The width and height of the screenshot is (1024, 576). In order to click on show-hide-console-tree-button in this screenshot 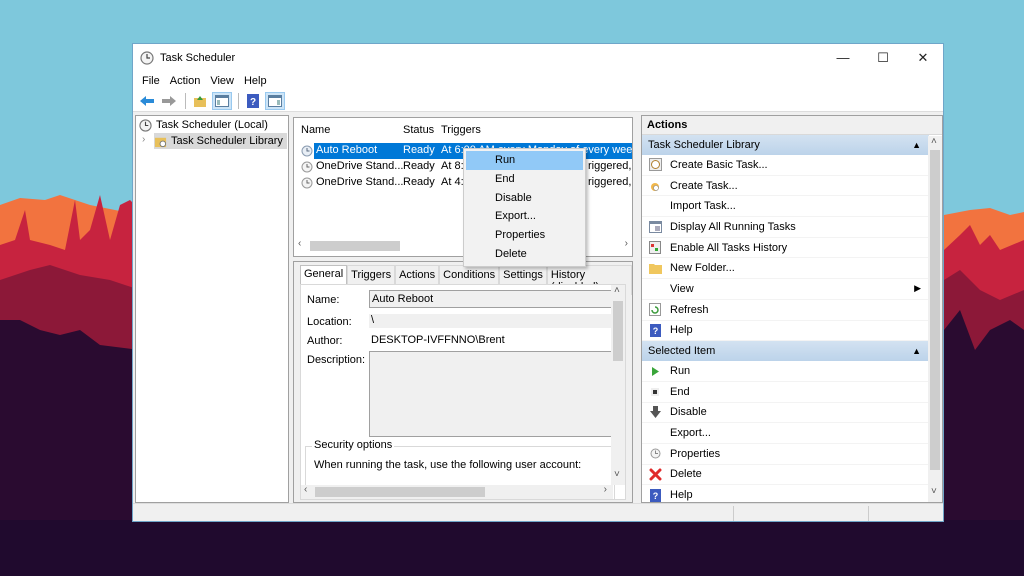, I will do `click(222, 100)`.